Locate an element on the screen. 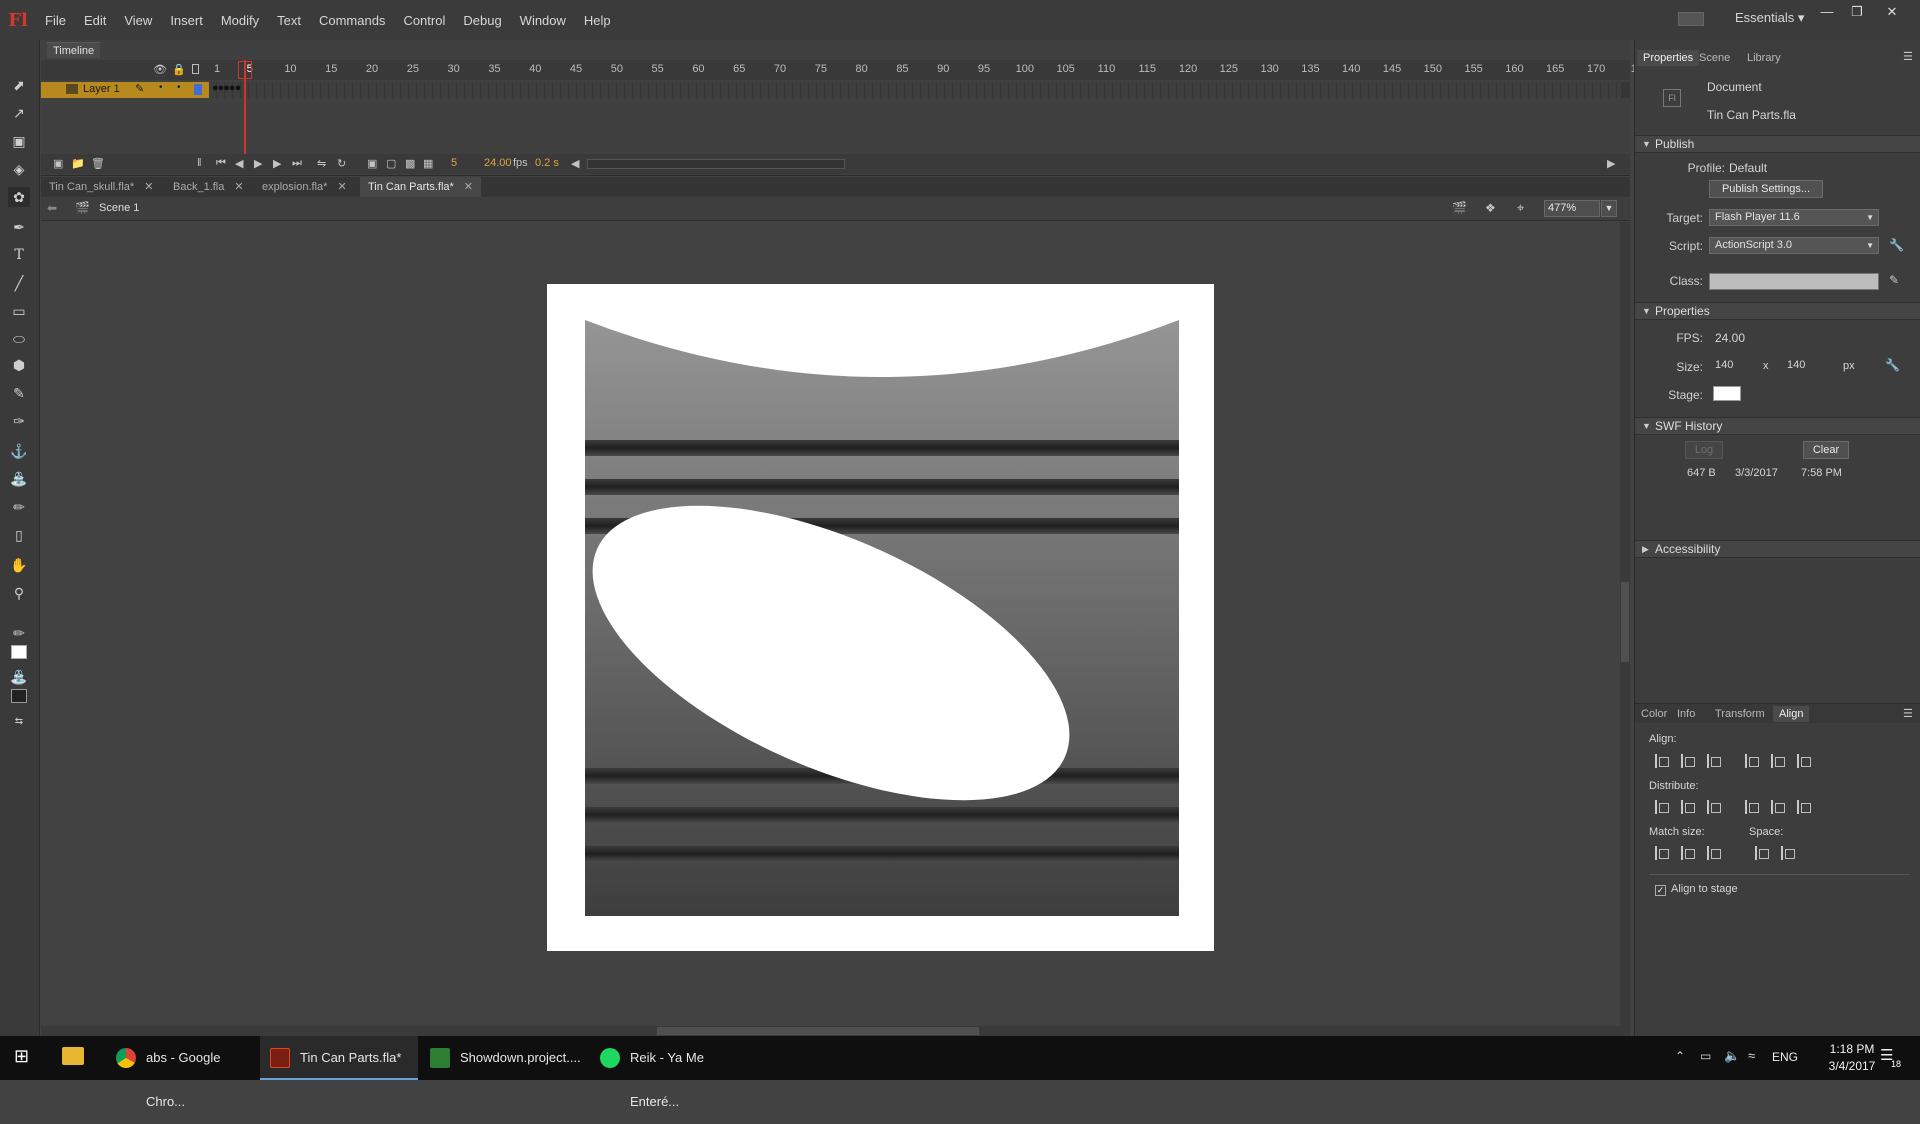  pencil-tool-icon: ✎ is located at coordinates (19, 393).